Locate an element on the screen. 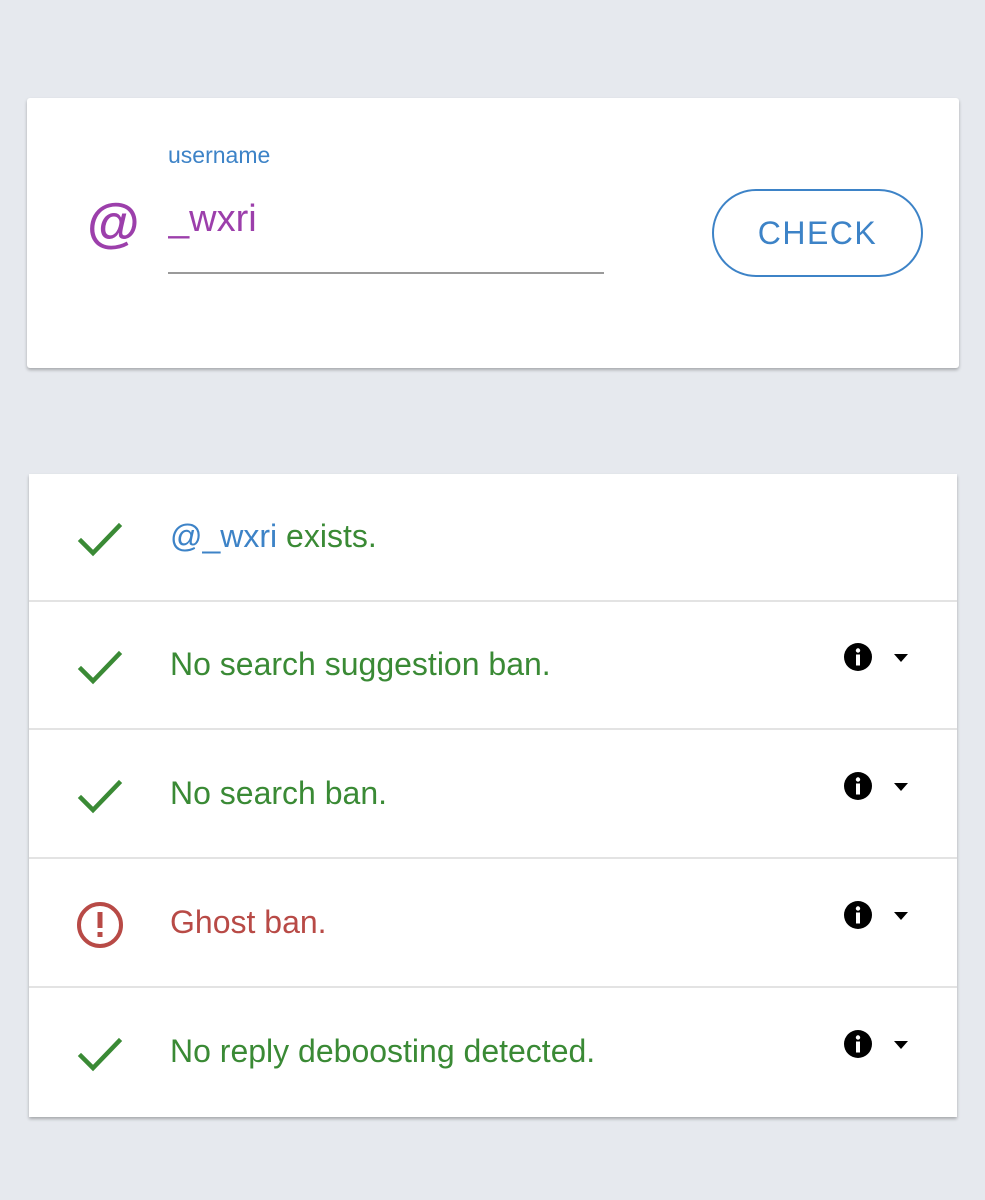  result-text: @_wxri exists. is located at coordinates (273, 536).